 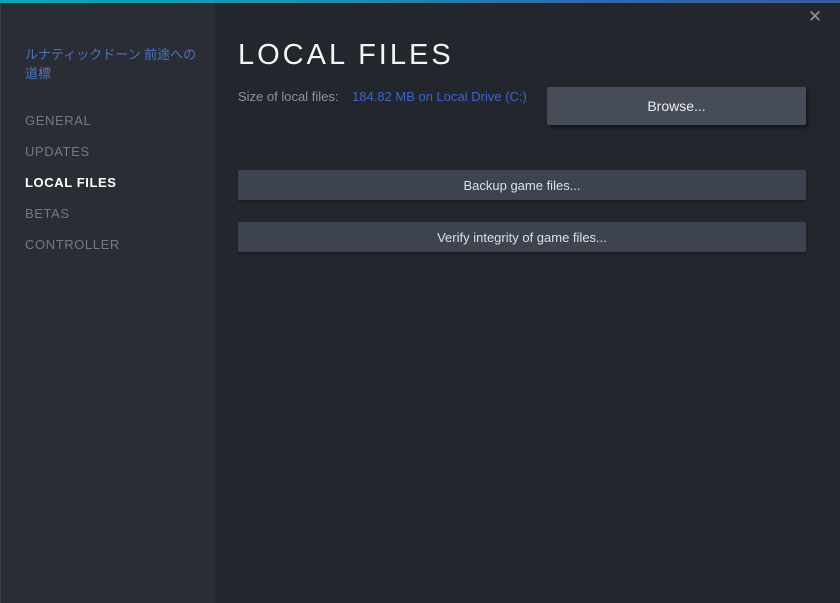 I want to click on game-title: ルナティックドーン 前途への道標, so click(x=111, y=64).